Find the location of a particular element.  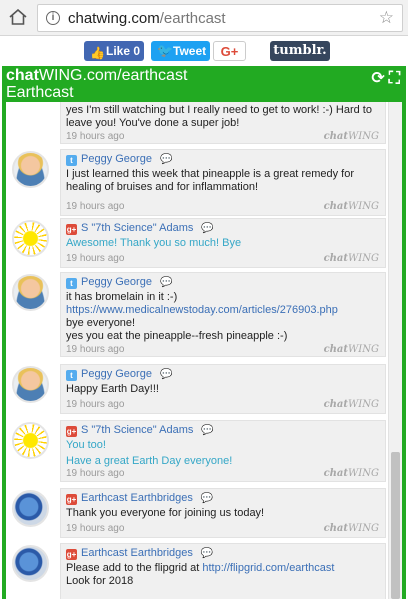

tumblr-button: tumblr. is located at coordinates (300, 51).